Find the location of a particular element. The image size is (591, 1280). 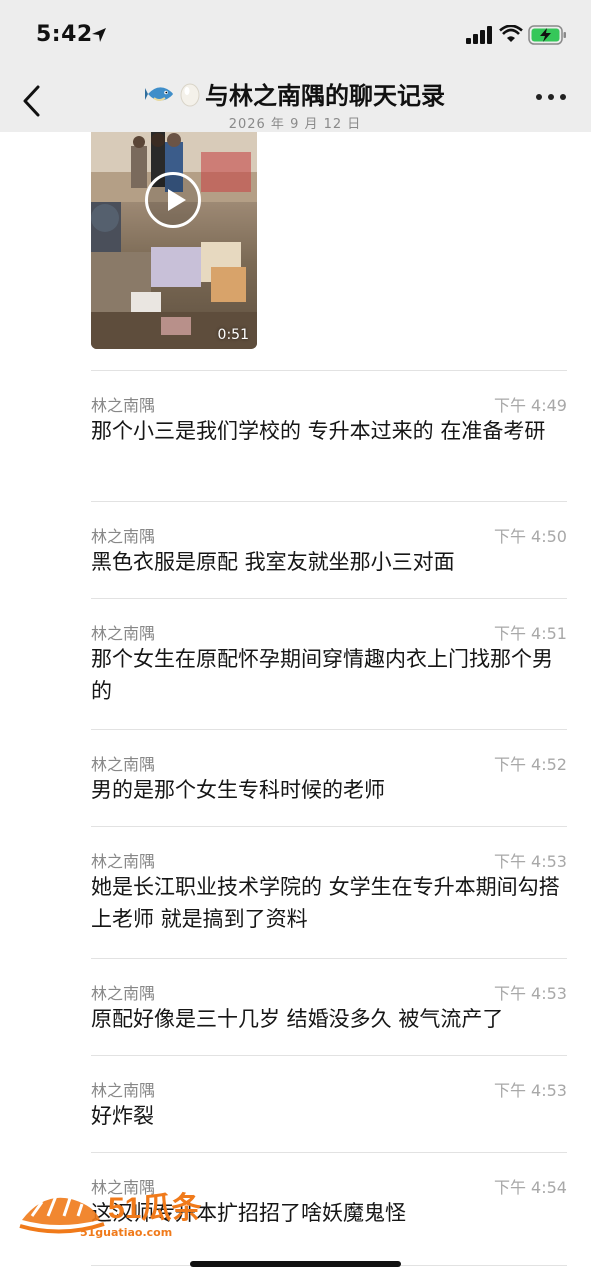

message-item: 林之南隅 下午 4:53 好炸裂 is located at coordinates (329, 1091).